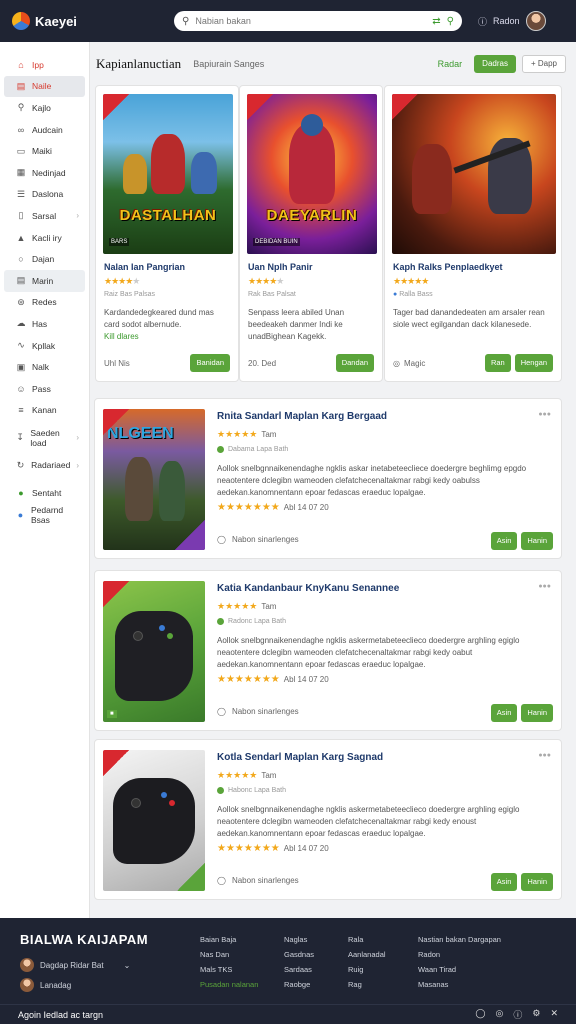 The image size is (576, 1024). Describe the element at coordinates (533, 363) in the screenshot. I see `card-secondary-button: Hengan` at that location.